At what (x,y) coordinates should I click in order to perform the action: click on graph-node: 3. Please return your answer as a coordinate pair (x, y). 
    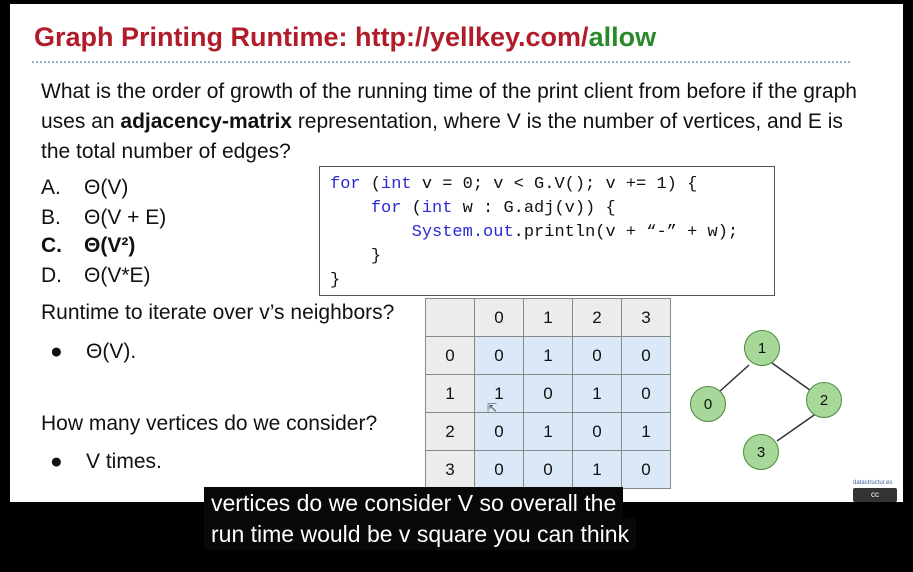
    Looking at the image, I should click on (761, 452).